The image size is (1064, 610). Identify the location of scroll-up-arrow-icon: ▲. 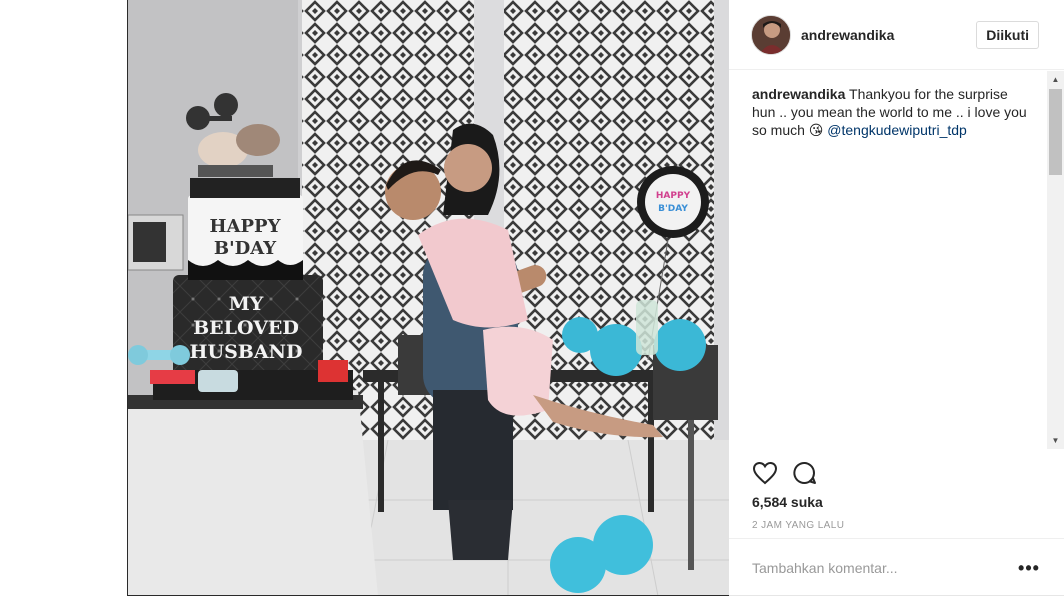
(1055, 79).